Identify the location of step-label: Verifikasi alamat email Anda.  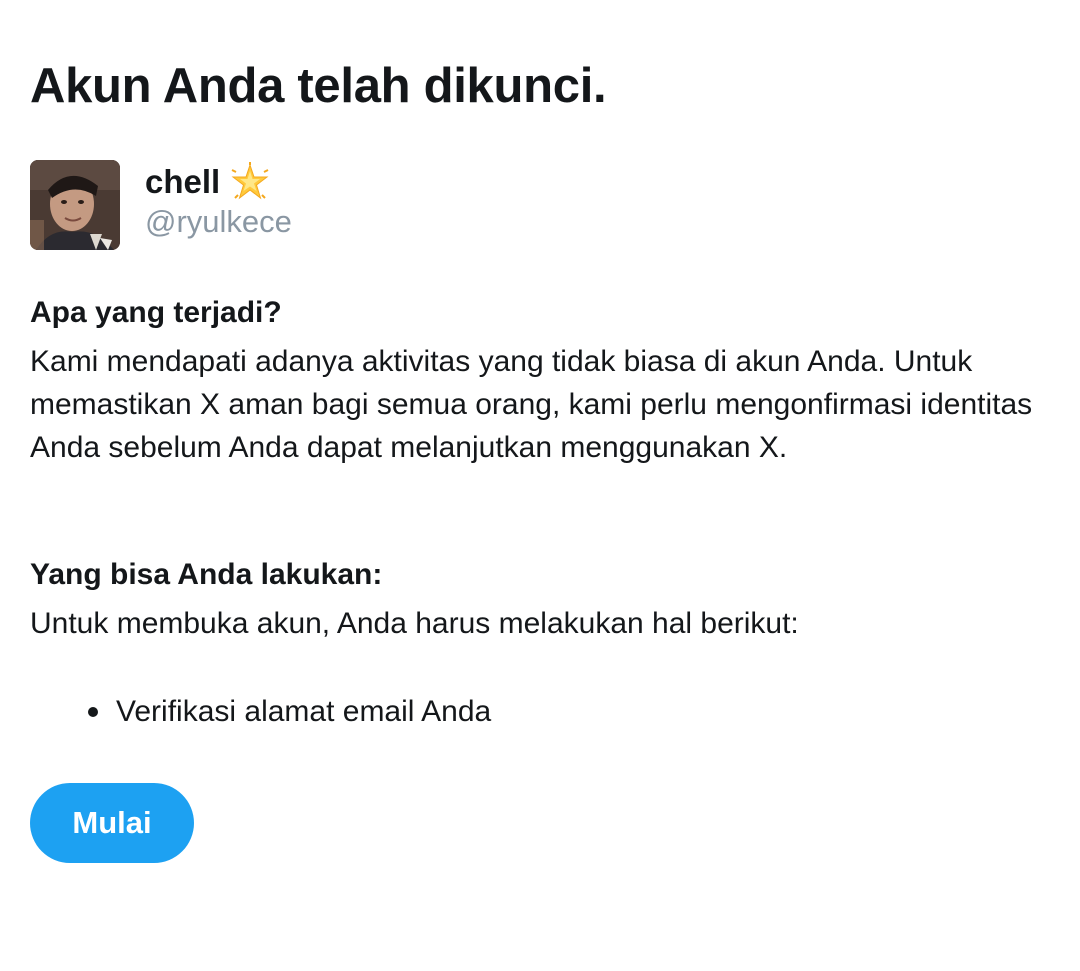
(304, 711).